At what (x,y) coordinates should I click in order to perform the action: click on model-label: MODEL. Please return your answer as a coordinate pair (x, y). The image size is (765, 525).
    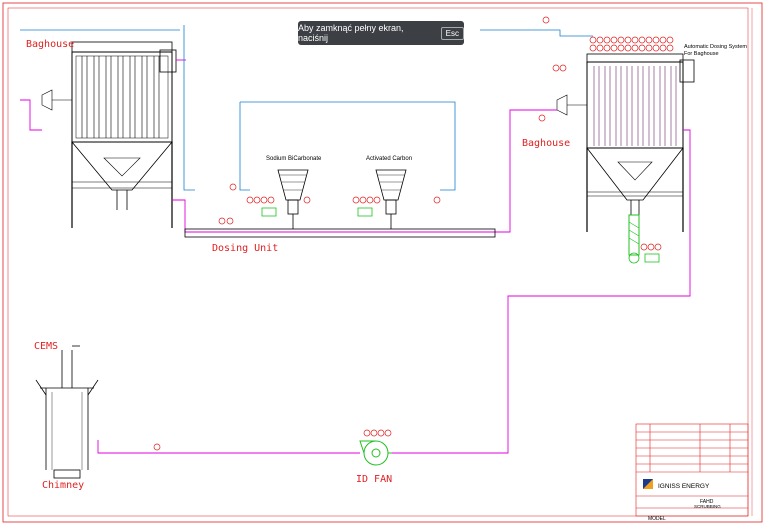
    Looking at the image, I should click on (657, 519).